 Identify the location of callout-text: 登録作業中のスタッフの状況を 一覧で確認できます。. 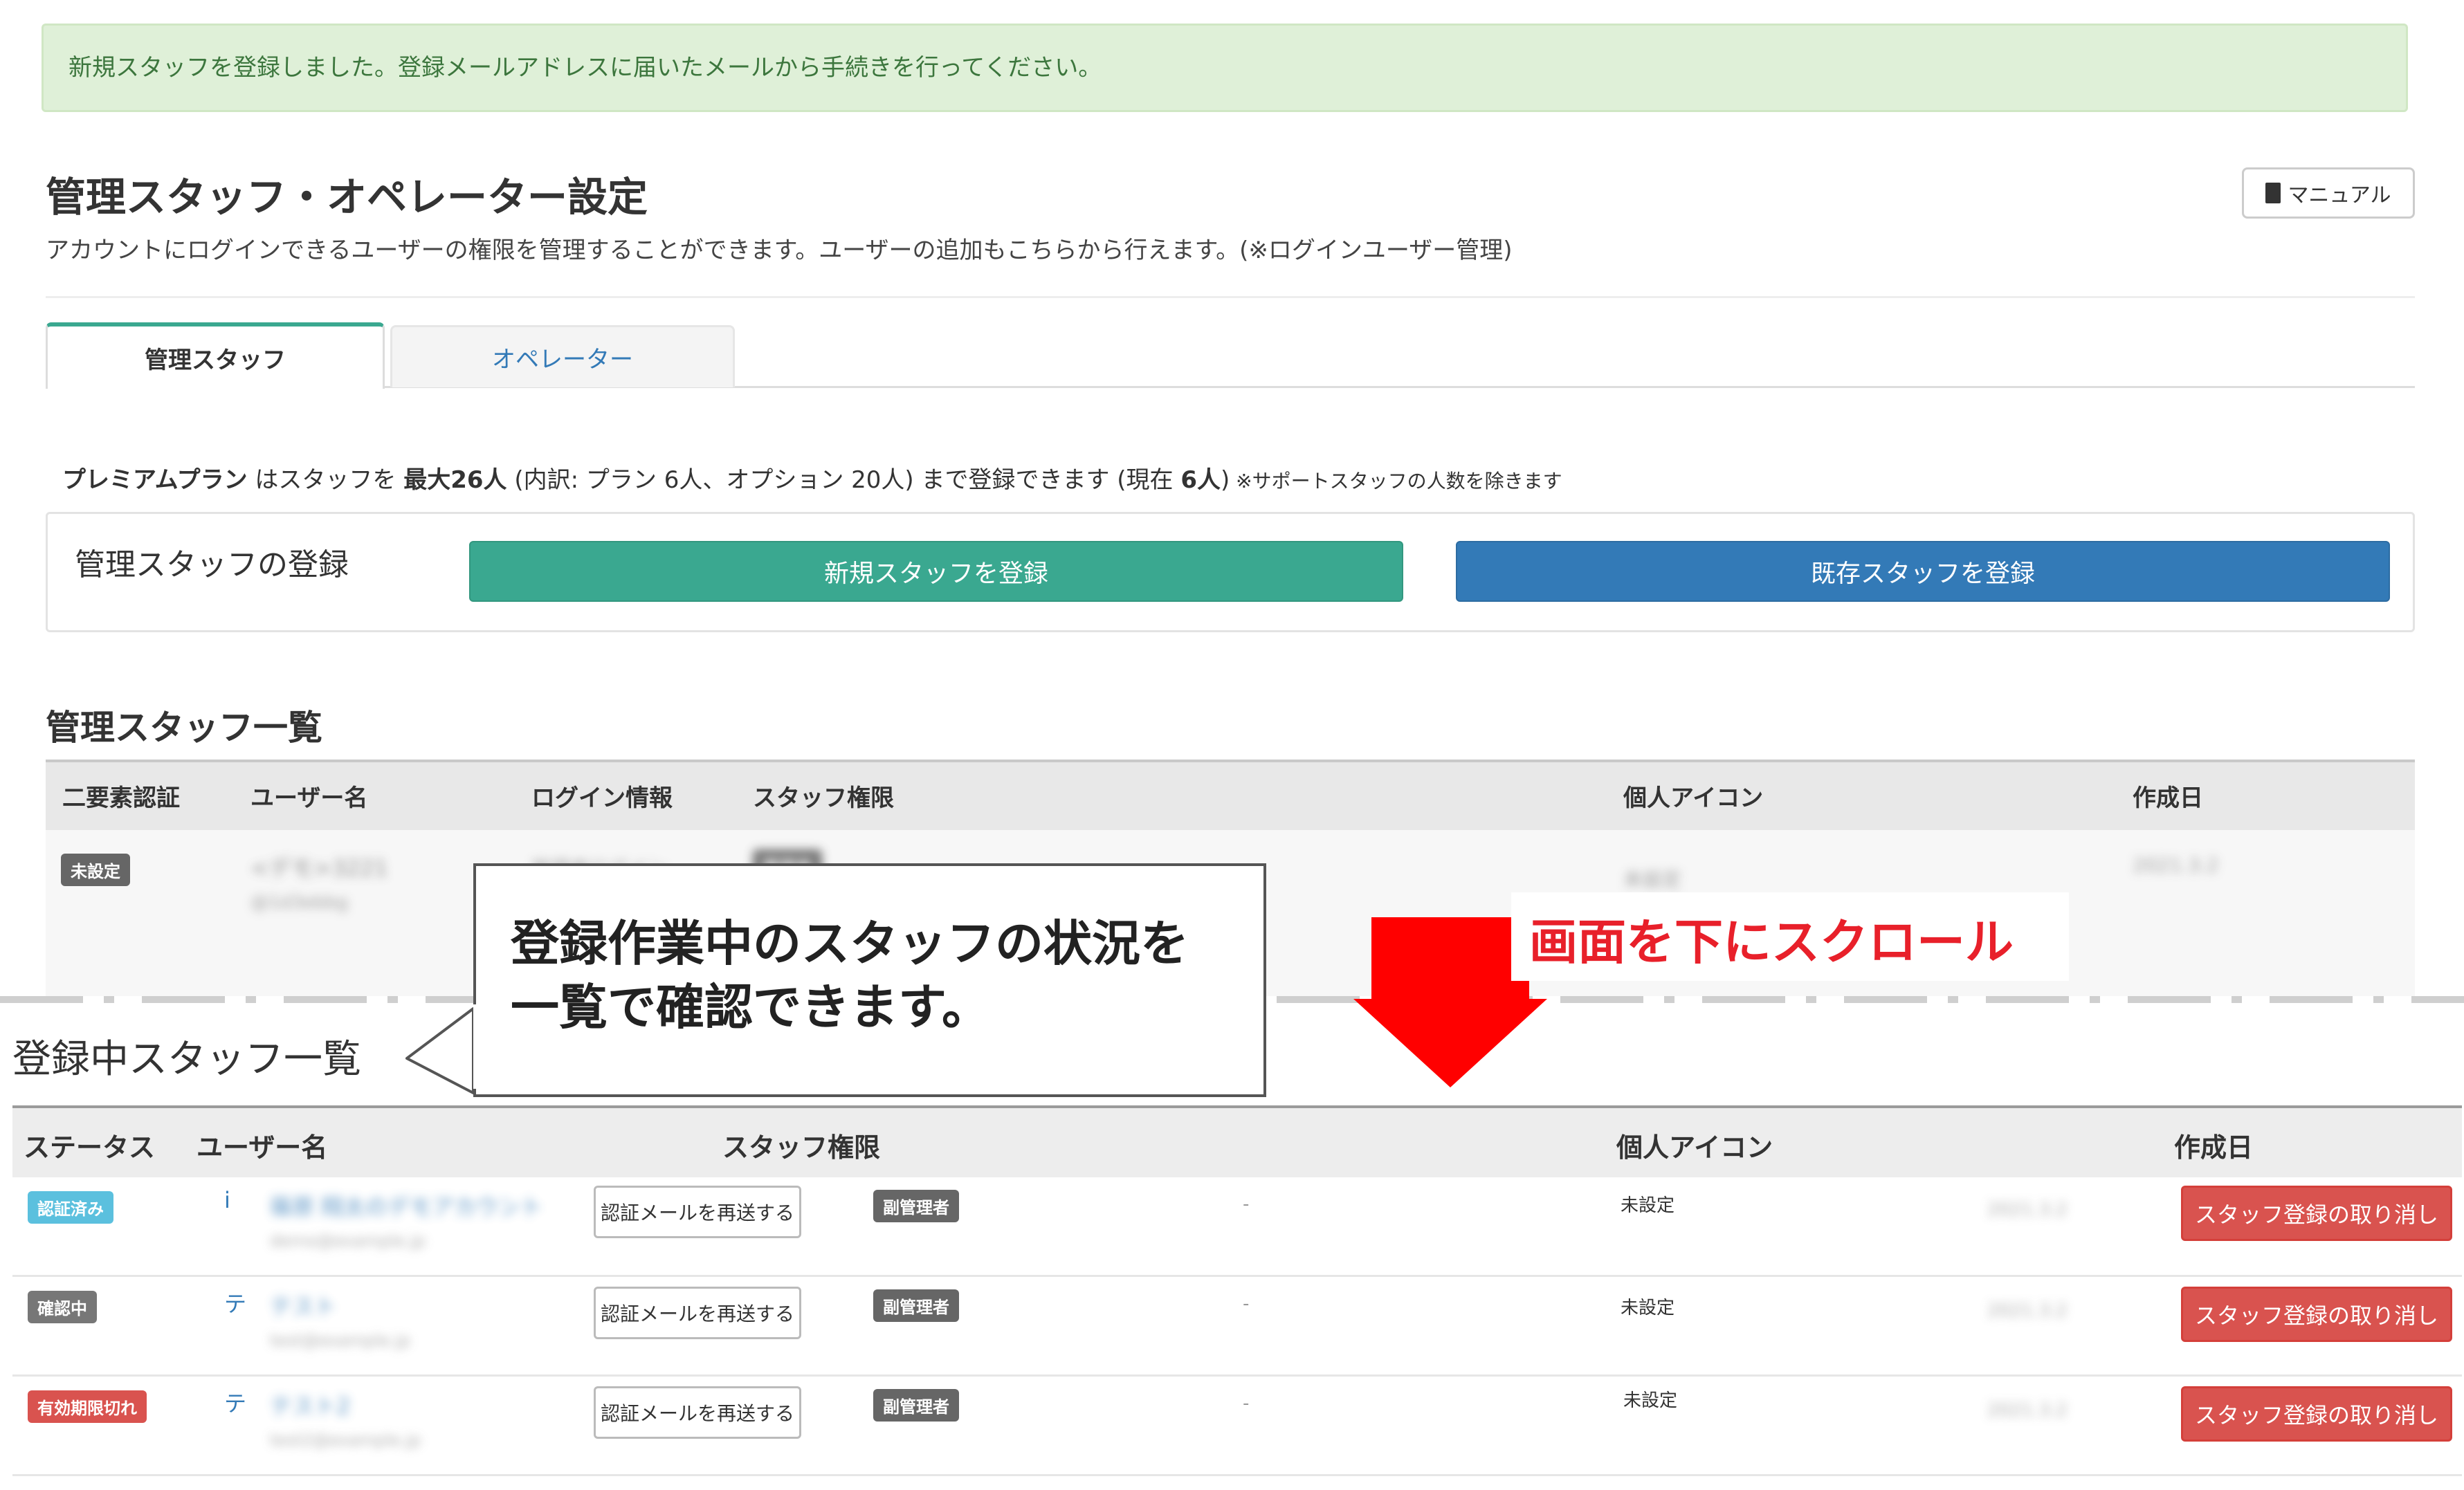
(850, 976).